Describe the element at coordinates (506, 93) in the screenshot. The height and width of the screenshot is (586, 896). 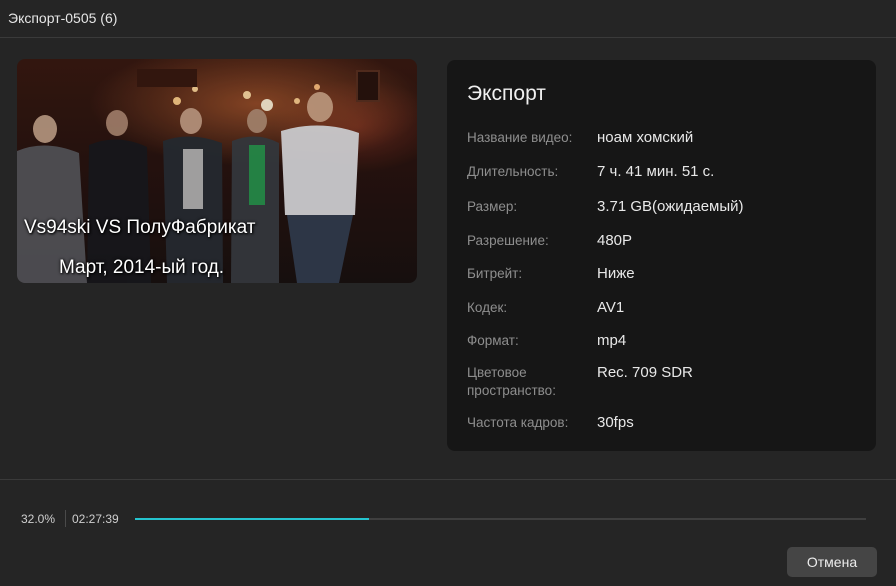
I see `export-heading: Экспорт` at that location.